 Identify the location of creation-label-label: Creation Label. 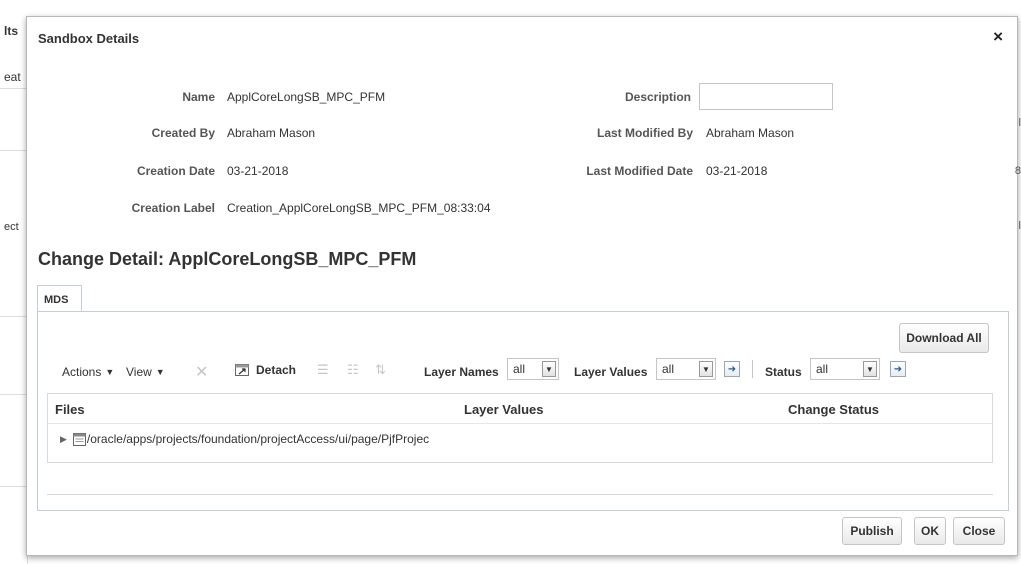
(173, 208).